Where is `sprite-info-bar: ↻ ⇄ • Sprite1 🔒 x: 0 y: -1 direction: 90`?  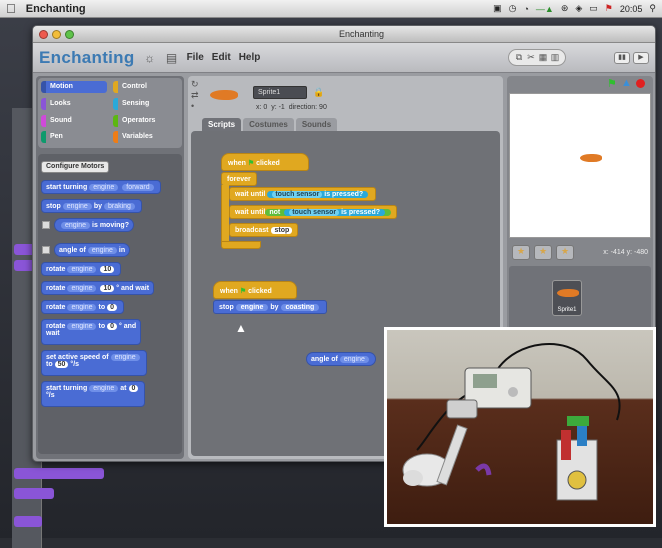 sprite-info-bar: ↻ ⇄ • Sprite1 🔒 x: 0 y: -1 direction: 90 is located at coordinates (345, 96).